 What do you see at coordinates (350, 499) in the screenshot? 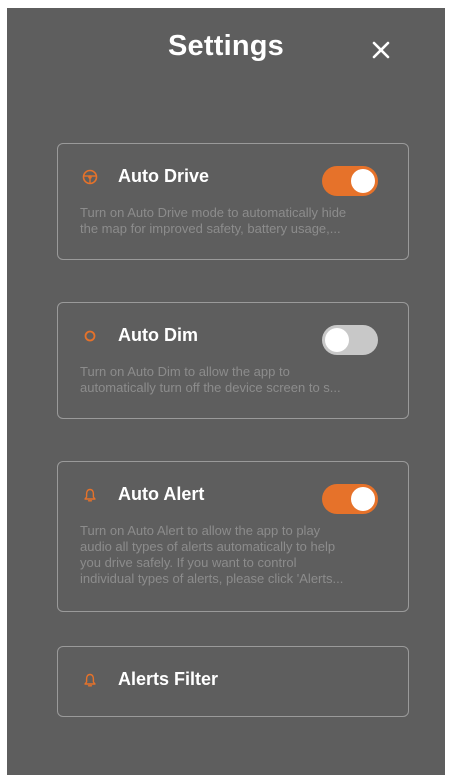
I see `auto-alert-toggle` at bounding box center [350, 499].